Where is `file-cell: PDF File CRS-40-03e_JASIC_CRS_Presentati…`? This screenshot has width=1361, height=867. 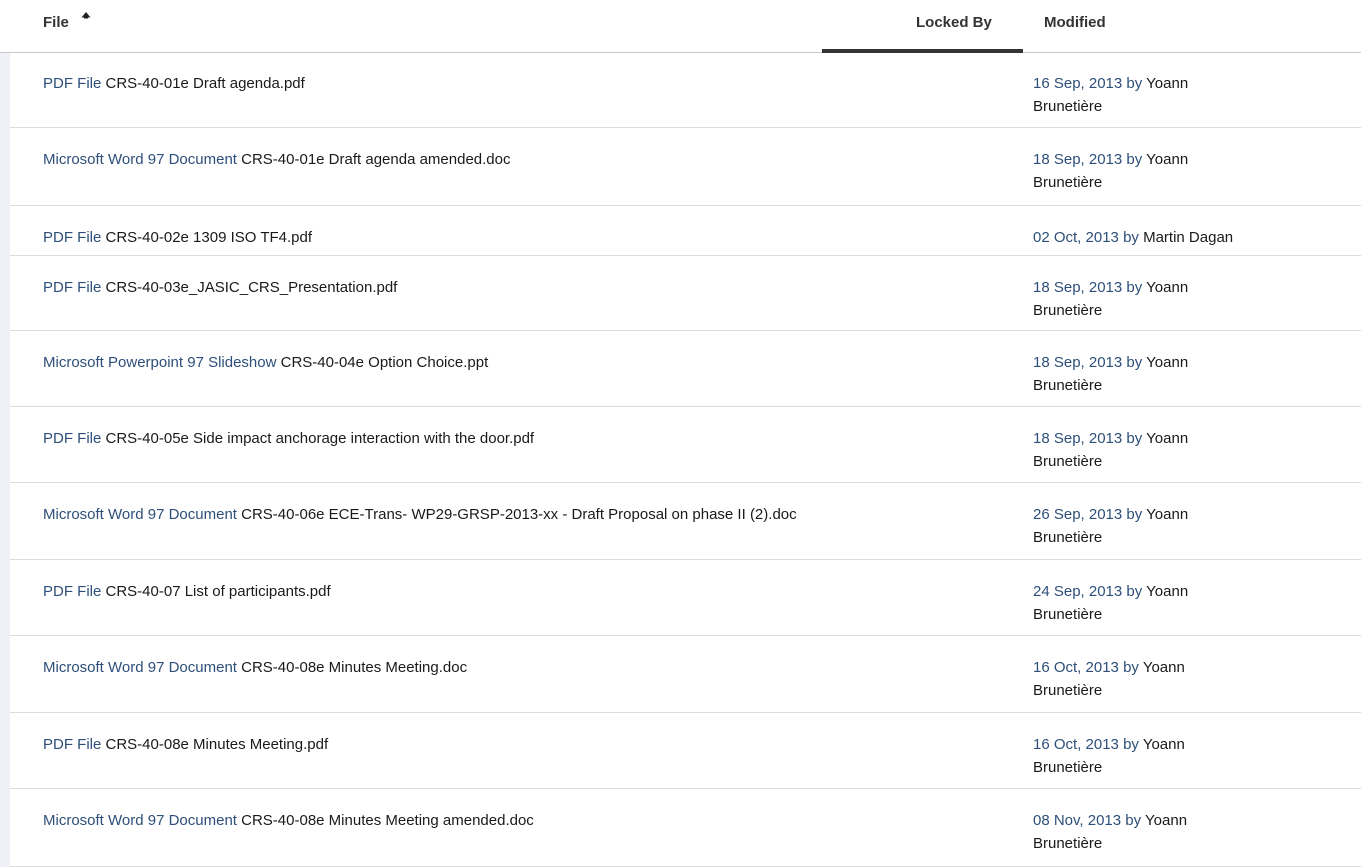 file-cell: PDF File CRS-40-03e_JASIC_CRS_Presentati… is located at coordinates (428, 287).